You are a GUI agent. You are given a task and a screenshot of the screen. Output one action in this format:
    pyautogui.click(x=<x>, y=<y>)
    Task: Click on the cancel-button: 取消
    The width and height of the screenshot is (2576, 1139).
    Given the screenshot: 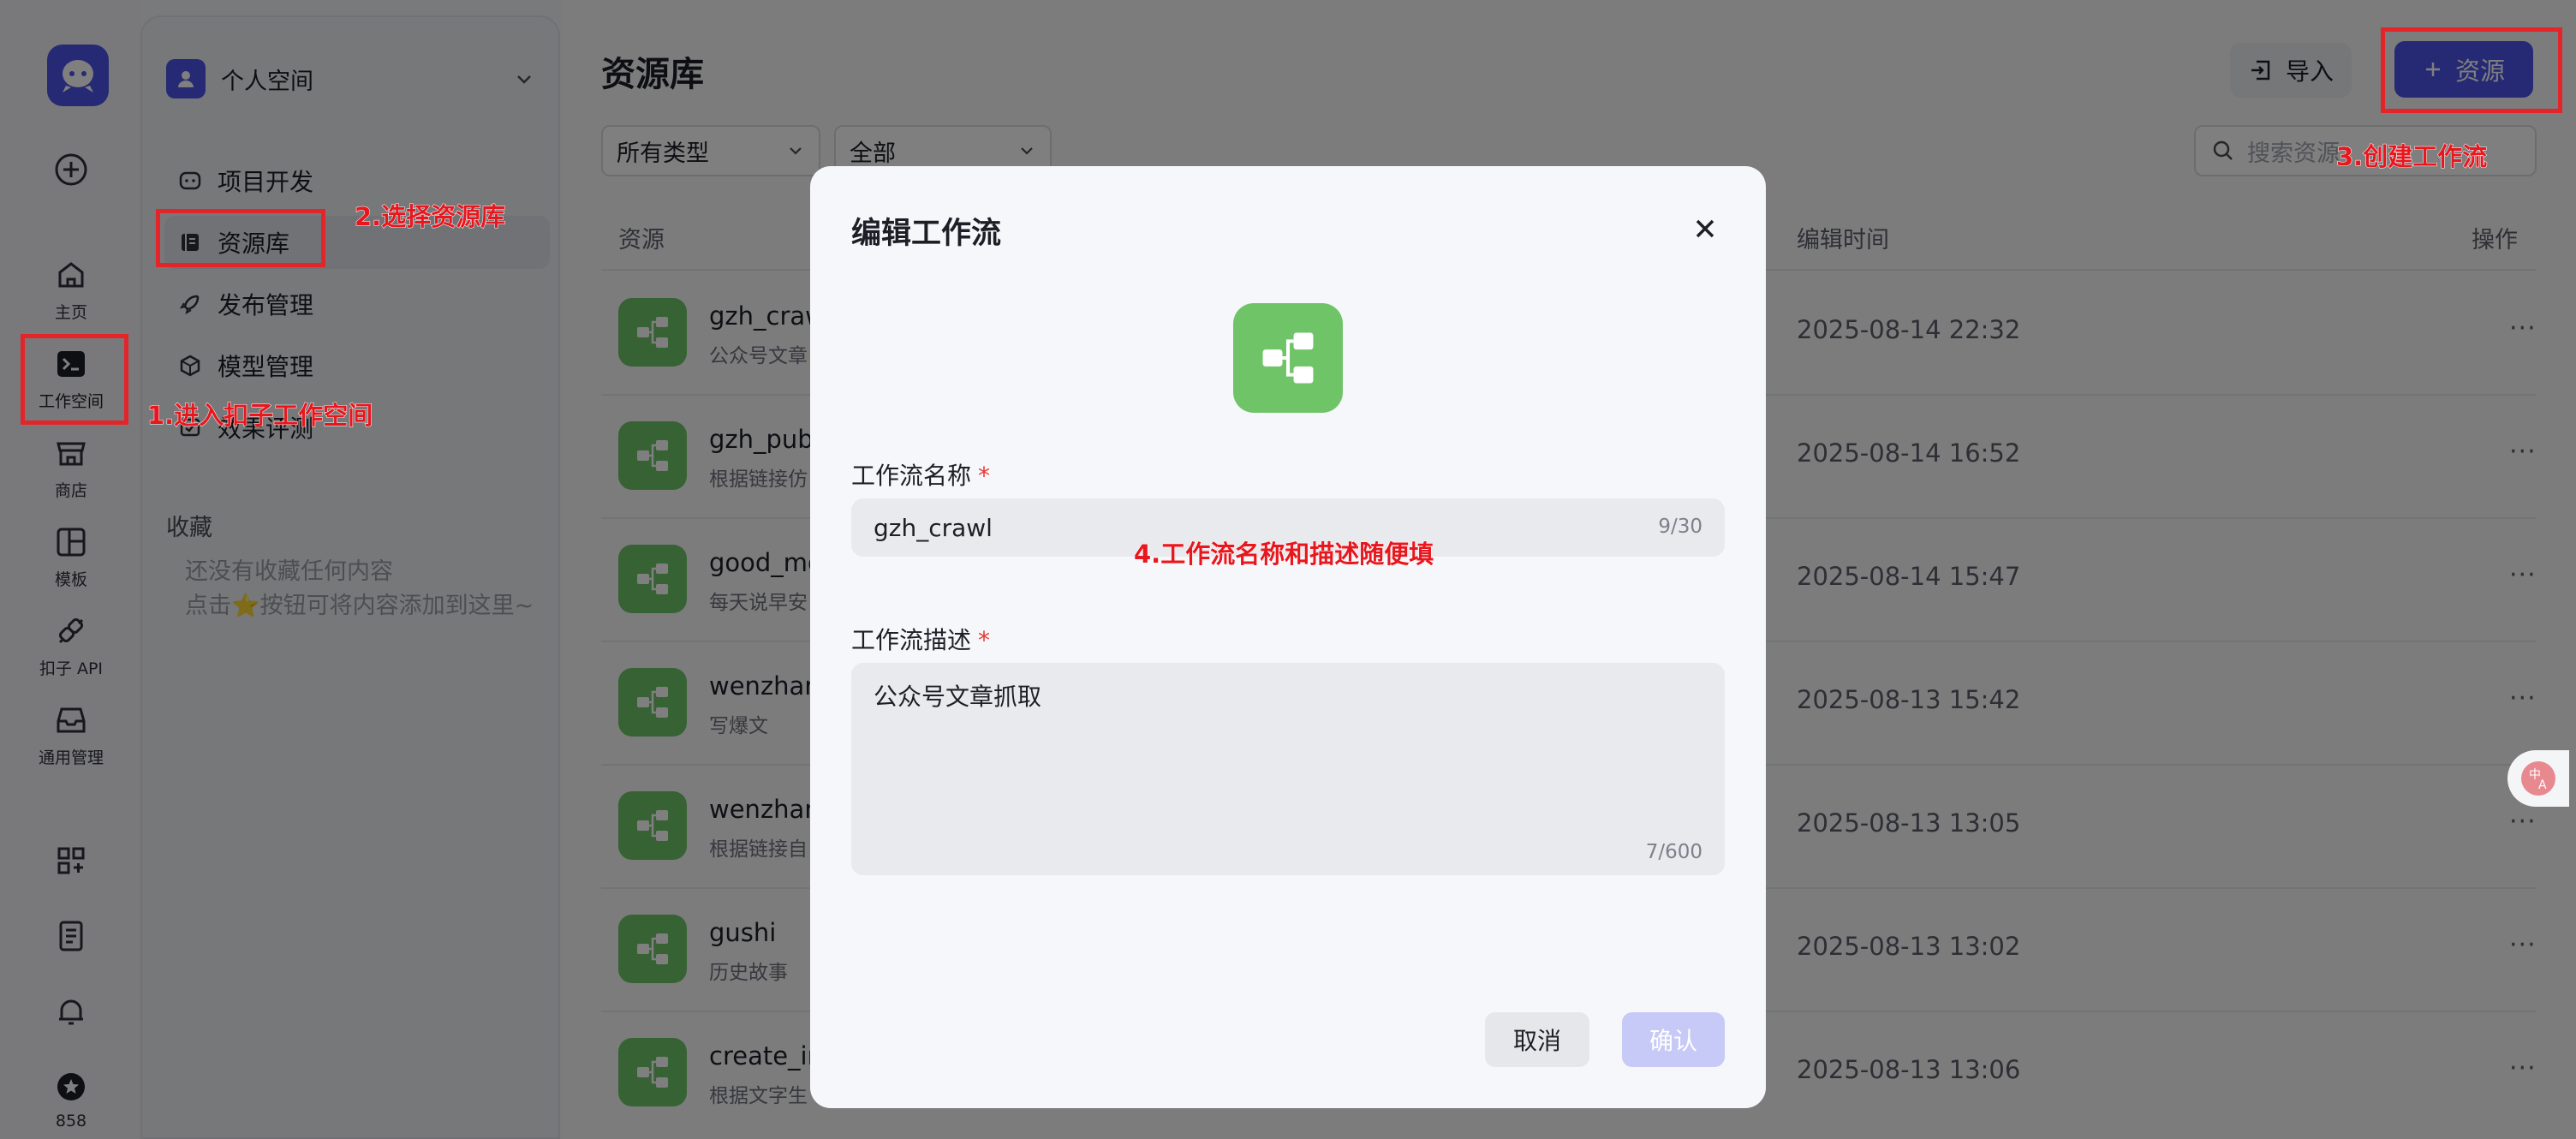 What is the action you would take?
    pyautogui.click(x=1537, y=1039)
    